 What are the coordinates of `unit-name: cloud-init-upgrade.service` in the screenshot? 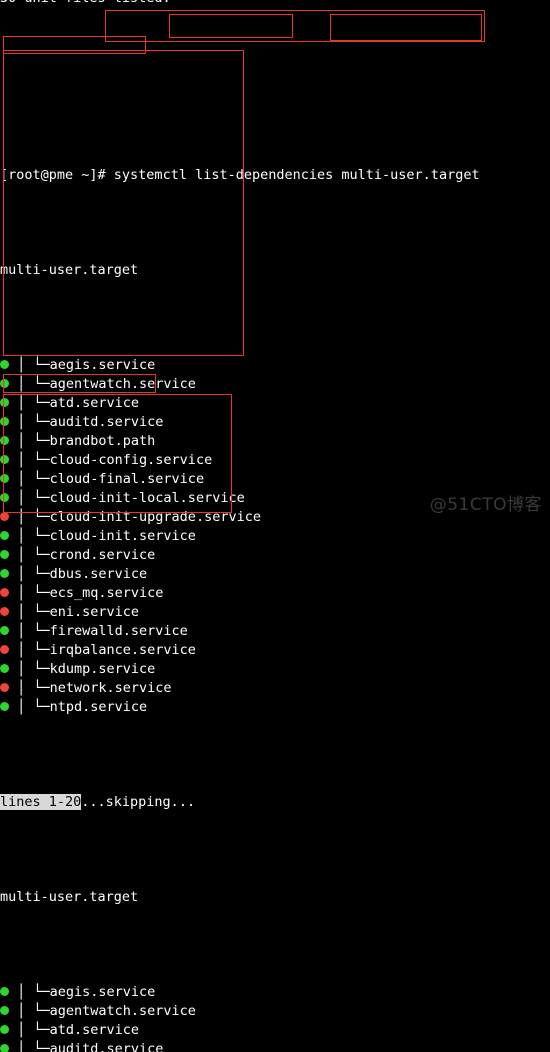 It's located at (155, 517).